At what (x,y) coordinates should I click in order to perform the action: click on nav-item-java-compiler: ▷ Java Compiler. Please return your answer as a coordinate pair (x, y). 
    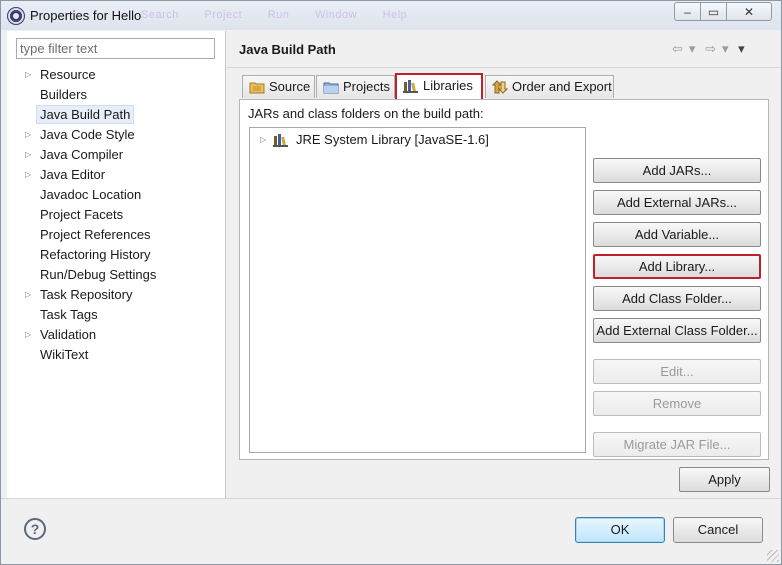
    Looking at the image, I should click on (116, 155).